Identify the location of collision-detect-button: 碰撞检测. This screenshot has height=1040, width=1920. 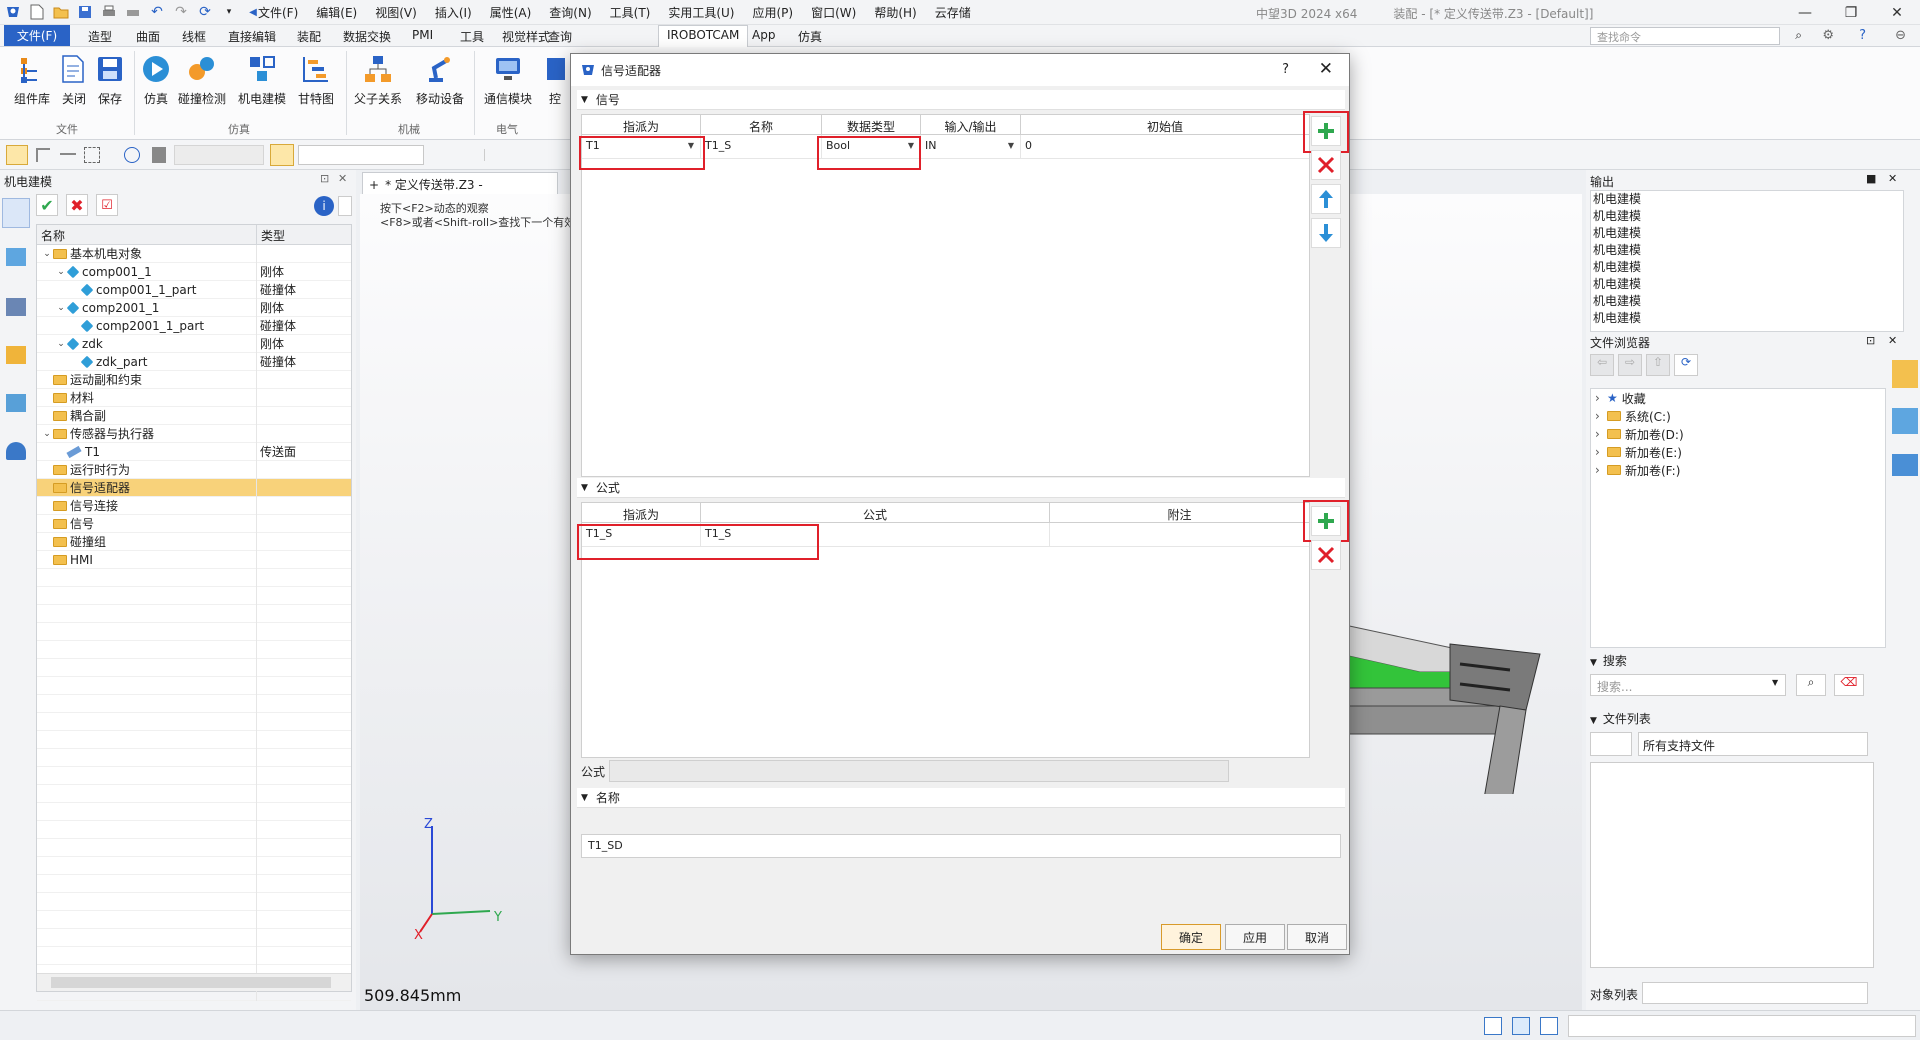
(202, 80).